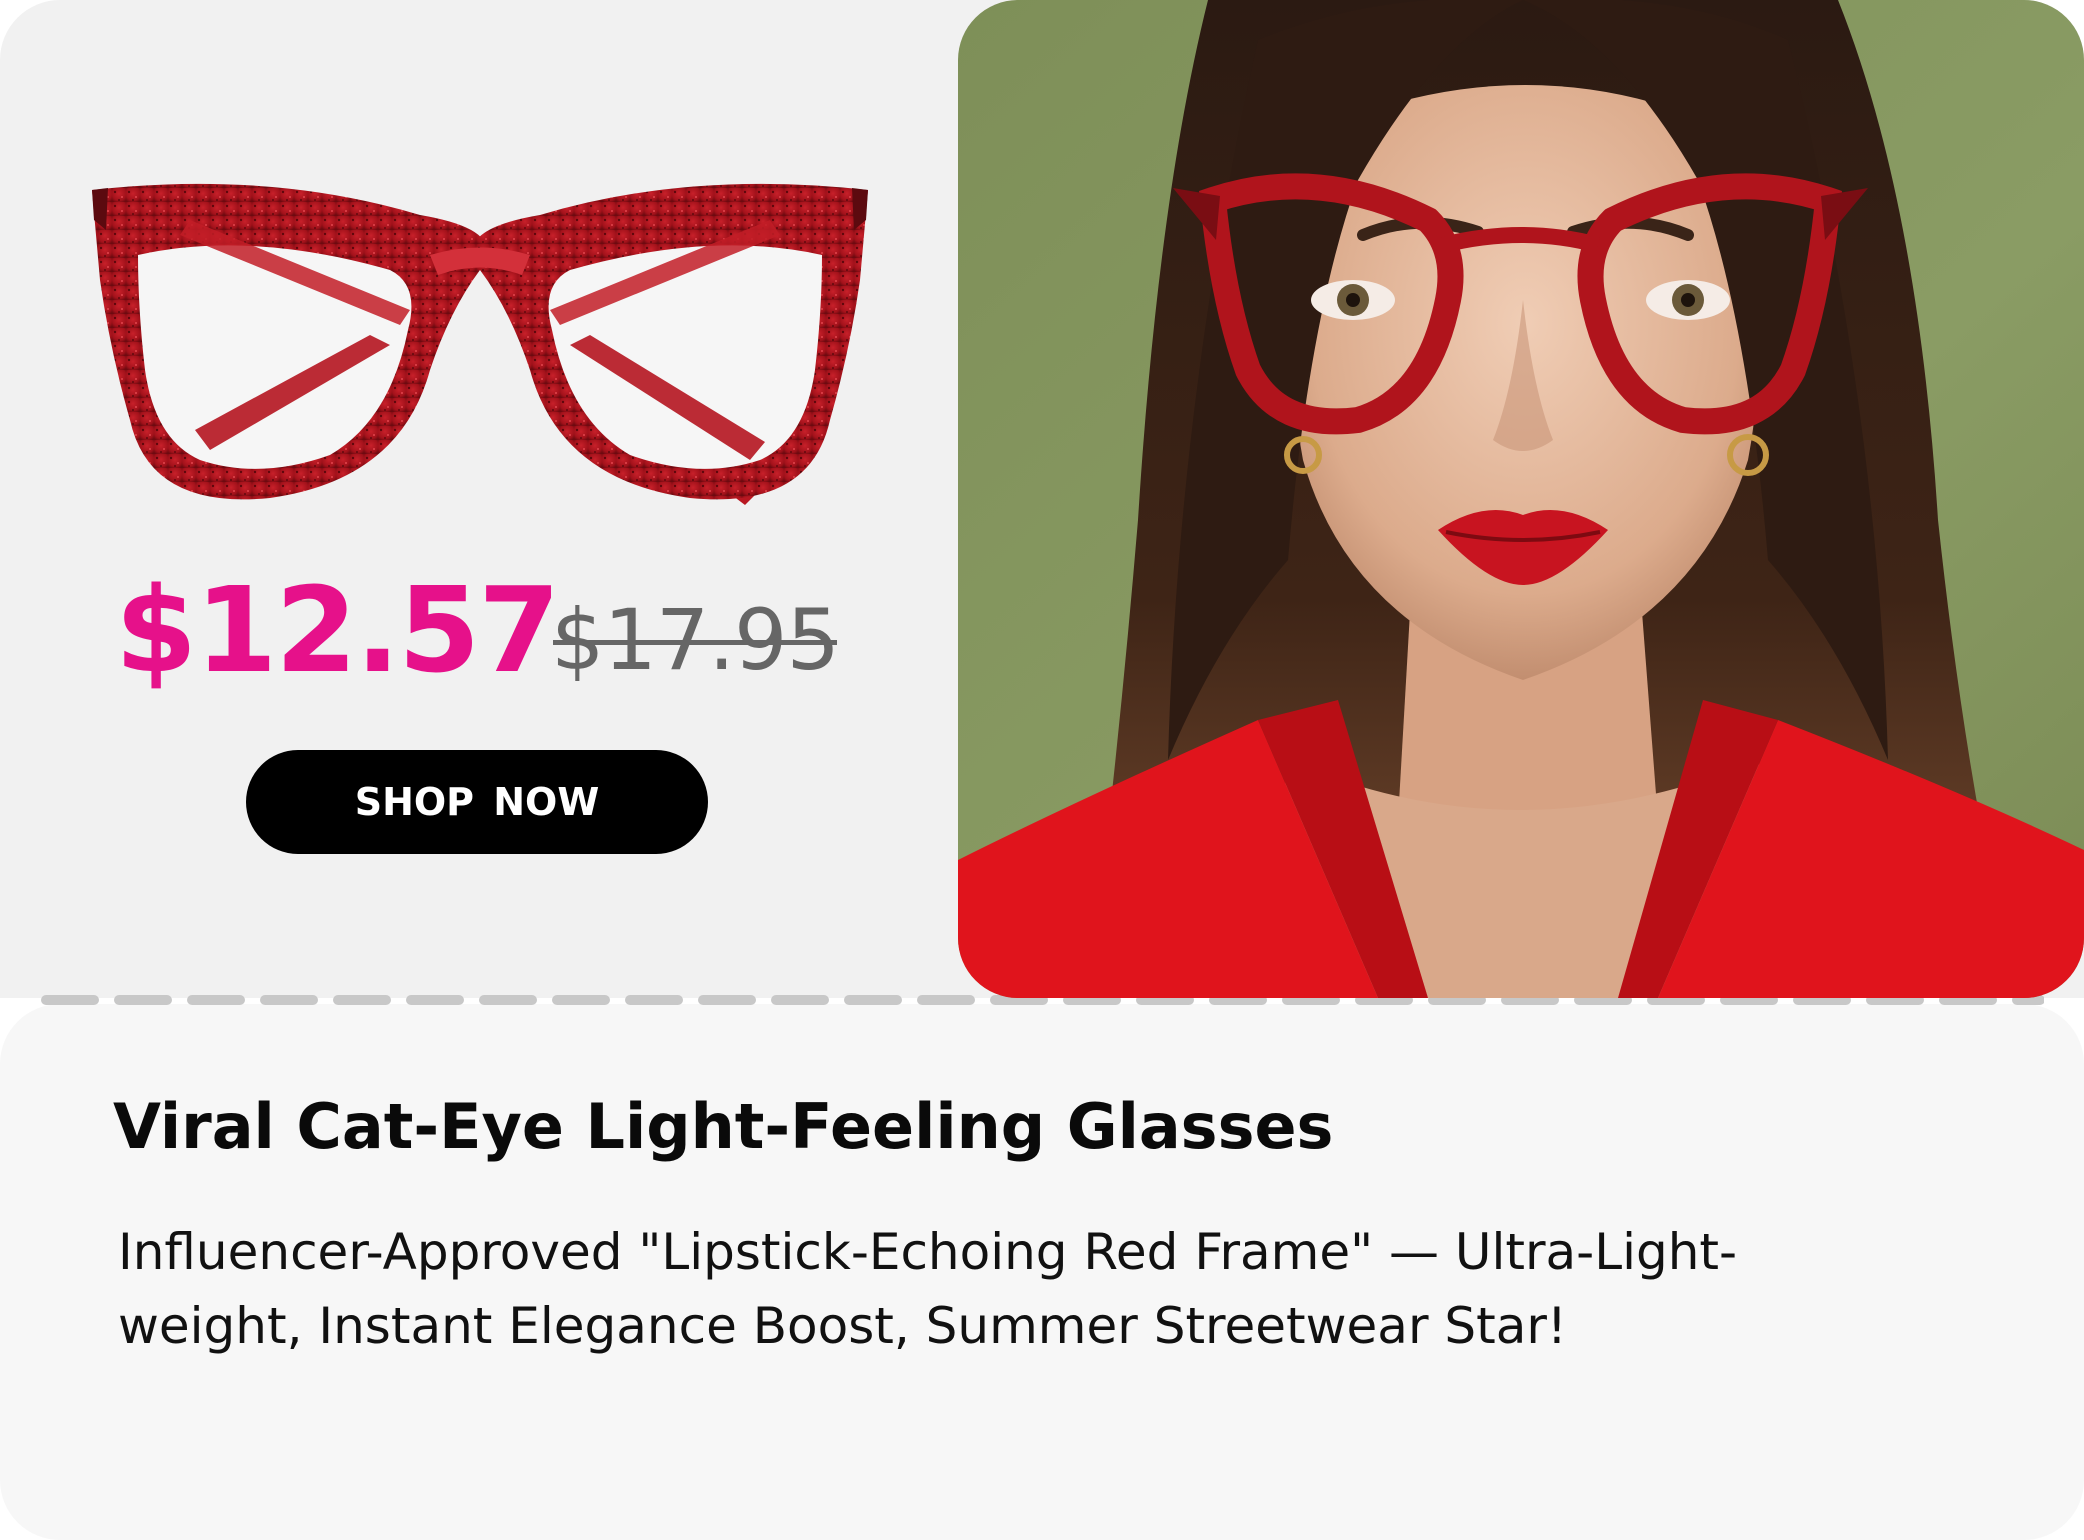 The width and height of the screenshot is (2084, 1540). Describe the element at coordinates (337, 630) in the screenshot. I see `current-price: $12.57` at that location.